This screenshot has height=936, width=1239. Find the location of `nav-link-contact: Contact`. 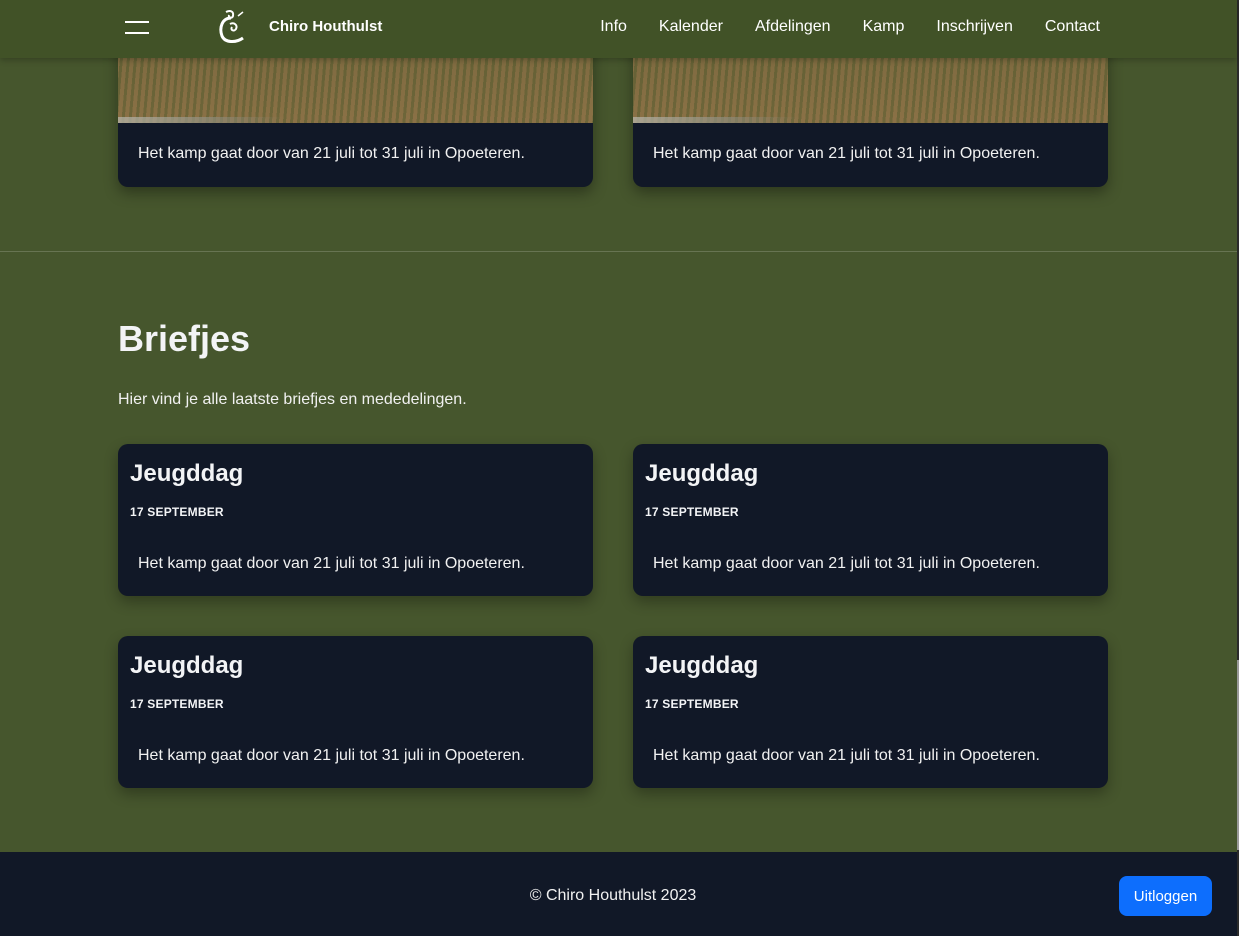

nav-link-contact: Contact is located at coordinates (1072, 27).